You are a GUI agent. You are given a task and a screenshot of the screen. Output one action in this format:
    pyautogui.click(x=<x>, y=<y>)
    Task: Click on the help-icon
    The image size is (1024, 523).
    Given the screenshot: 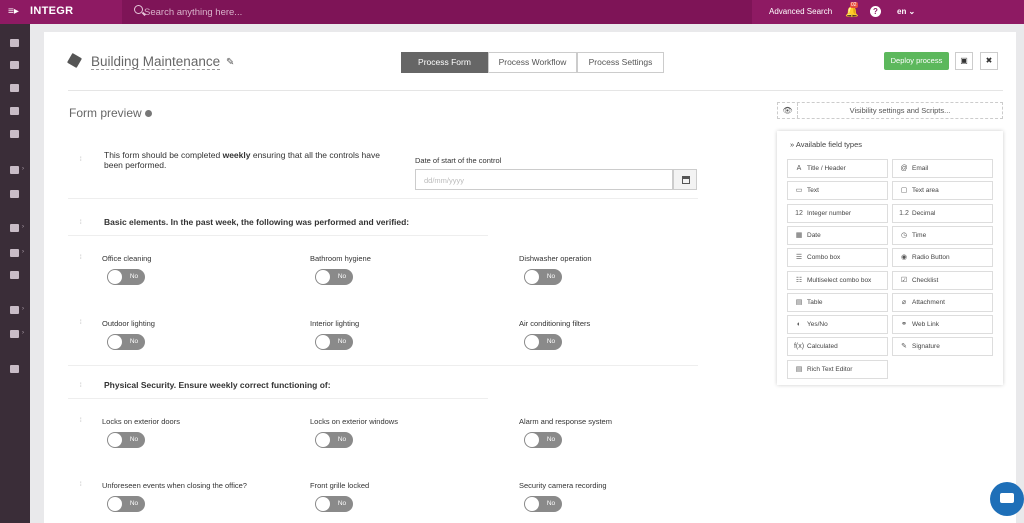 What is the action you would take?
    pyautogui.click(x=148, y=114)
    